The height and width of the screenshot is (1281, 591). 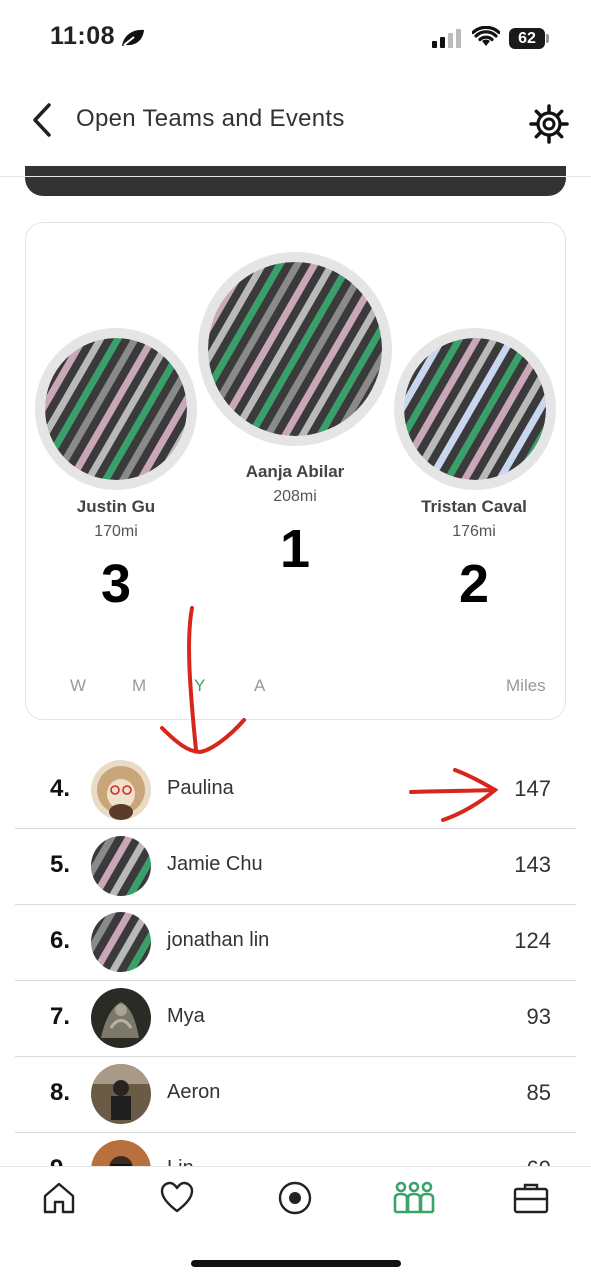 I want to click on wifi-icon, so click(x=486, y=36).